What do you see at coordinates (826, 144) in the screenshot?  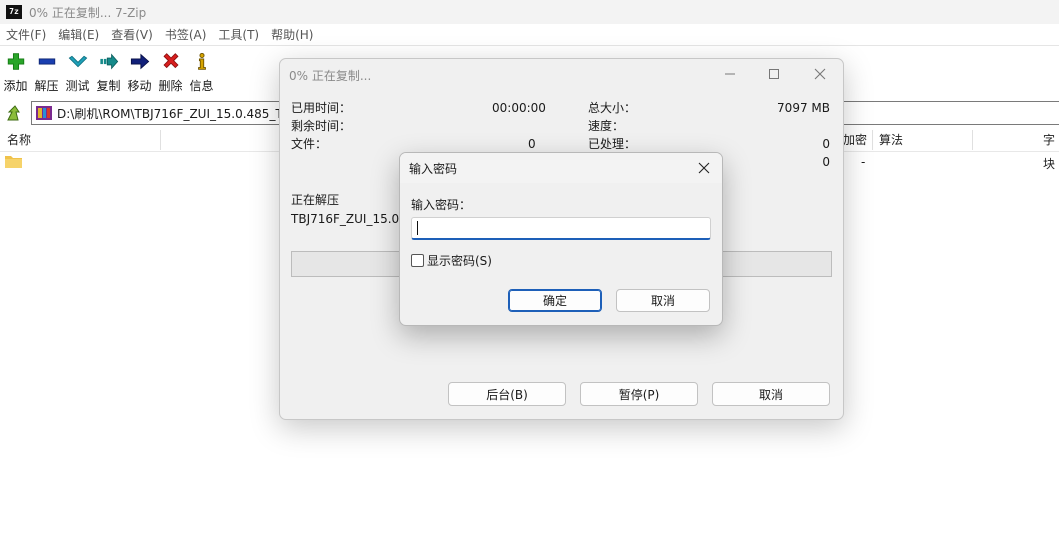 I see `processed-value: 0` at bounding box center [826, 144].